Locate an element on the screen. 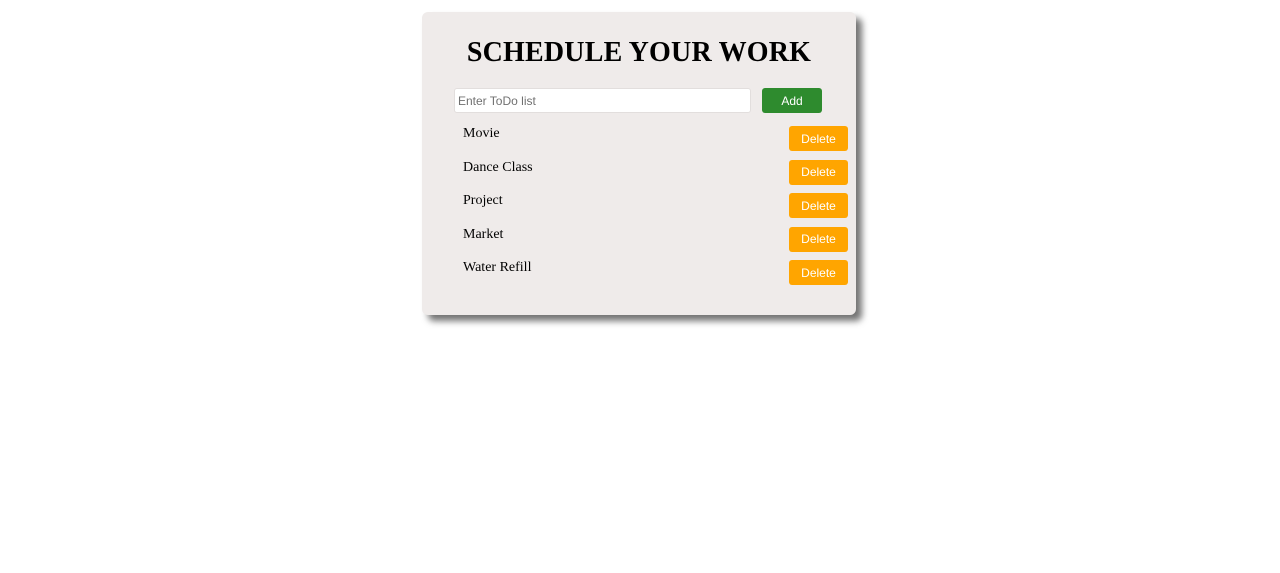  todo-item-text: Market is located at coordinates (483, 234).